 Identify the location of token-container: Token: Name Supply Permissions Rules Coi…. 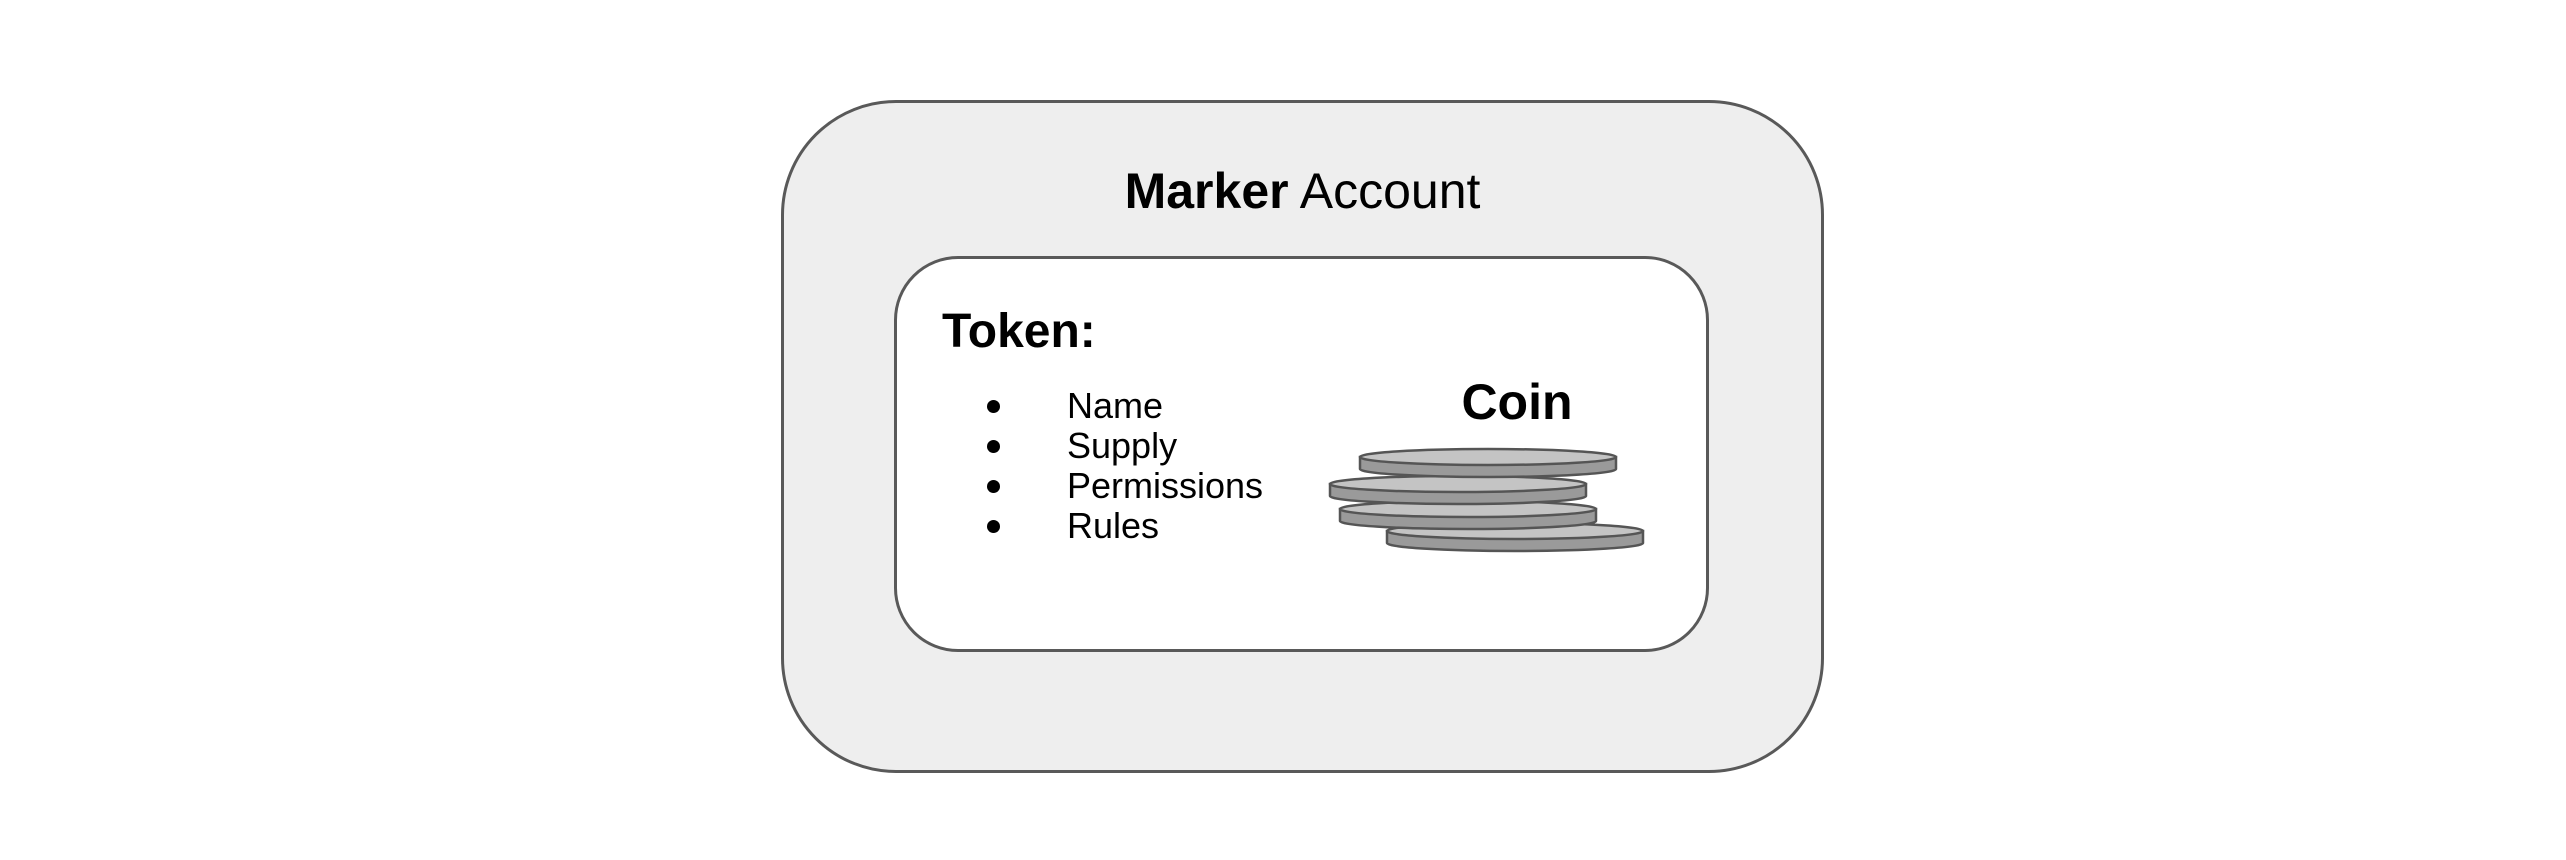
(1301, 454).